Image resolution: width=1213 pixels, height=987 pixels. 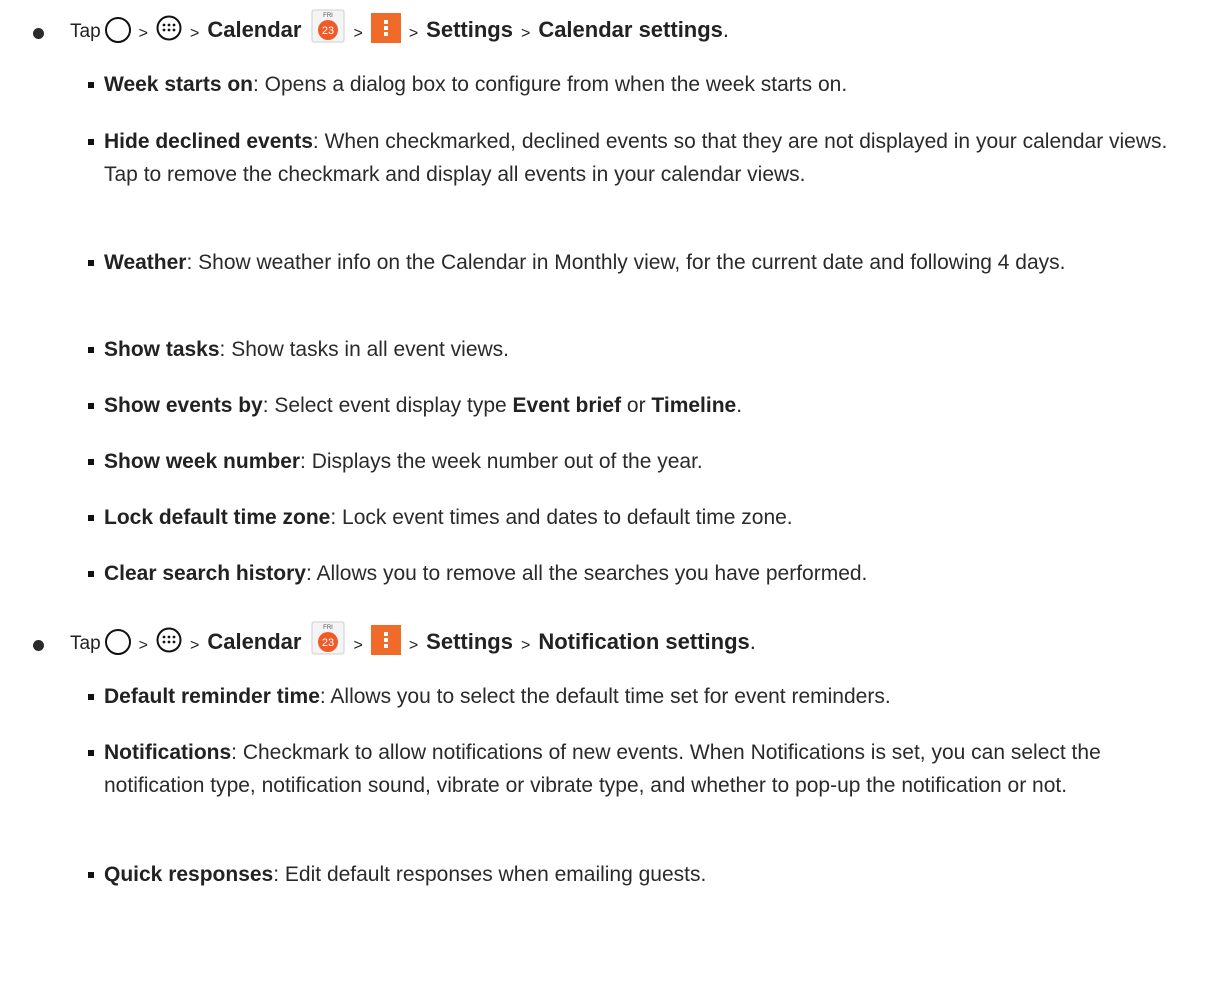 What do you see at coordinates (387, 405) in the screenshot?
I see `item-desc: : Select event display type` at bounding box center [387, 405].